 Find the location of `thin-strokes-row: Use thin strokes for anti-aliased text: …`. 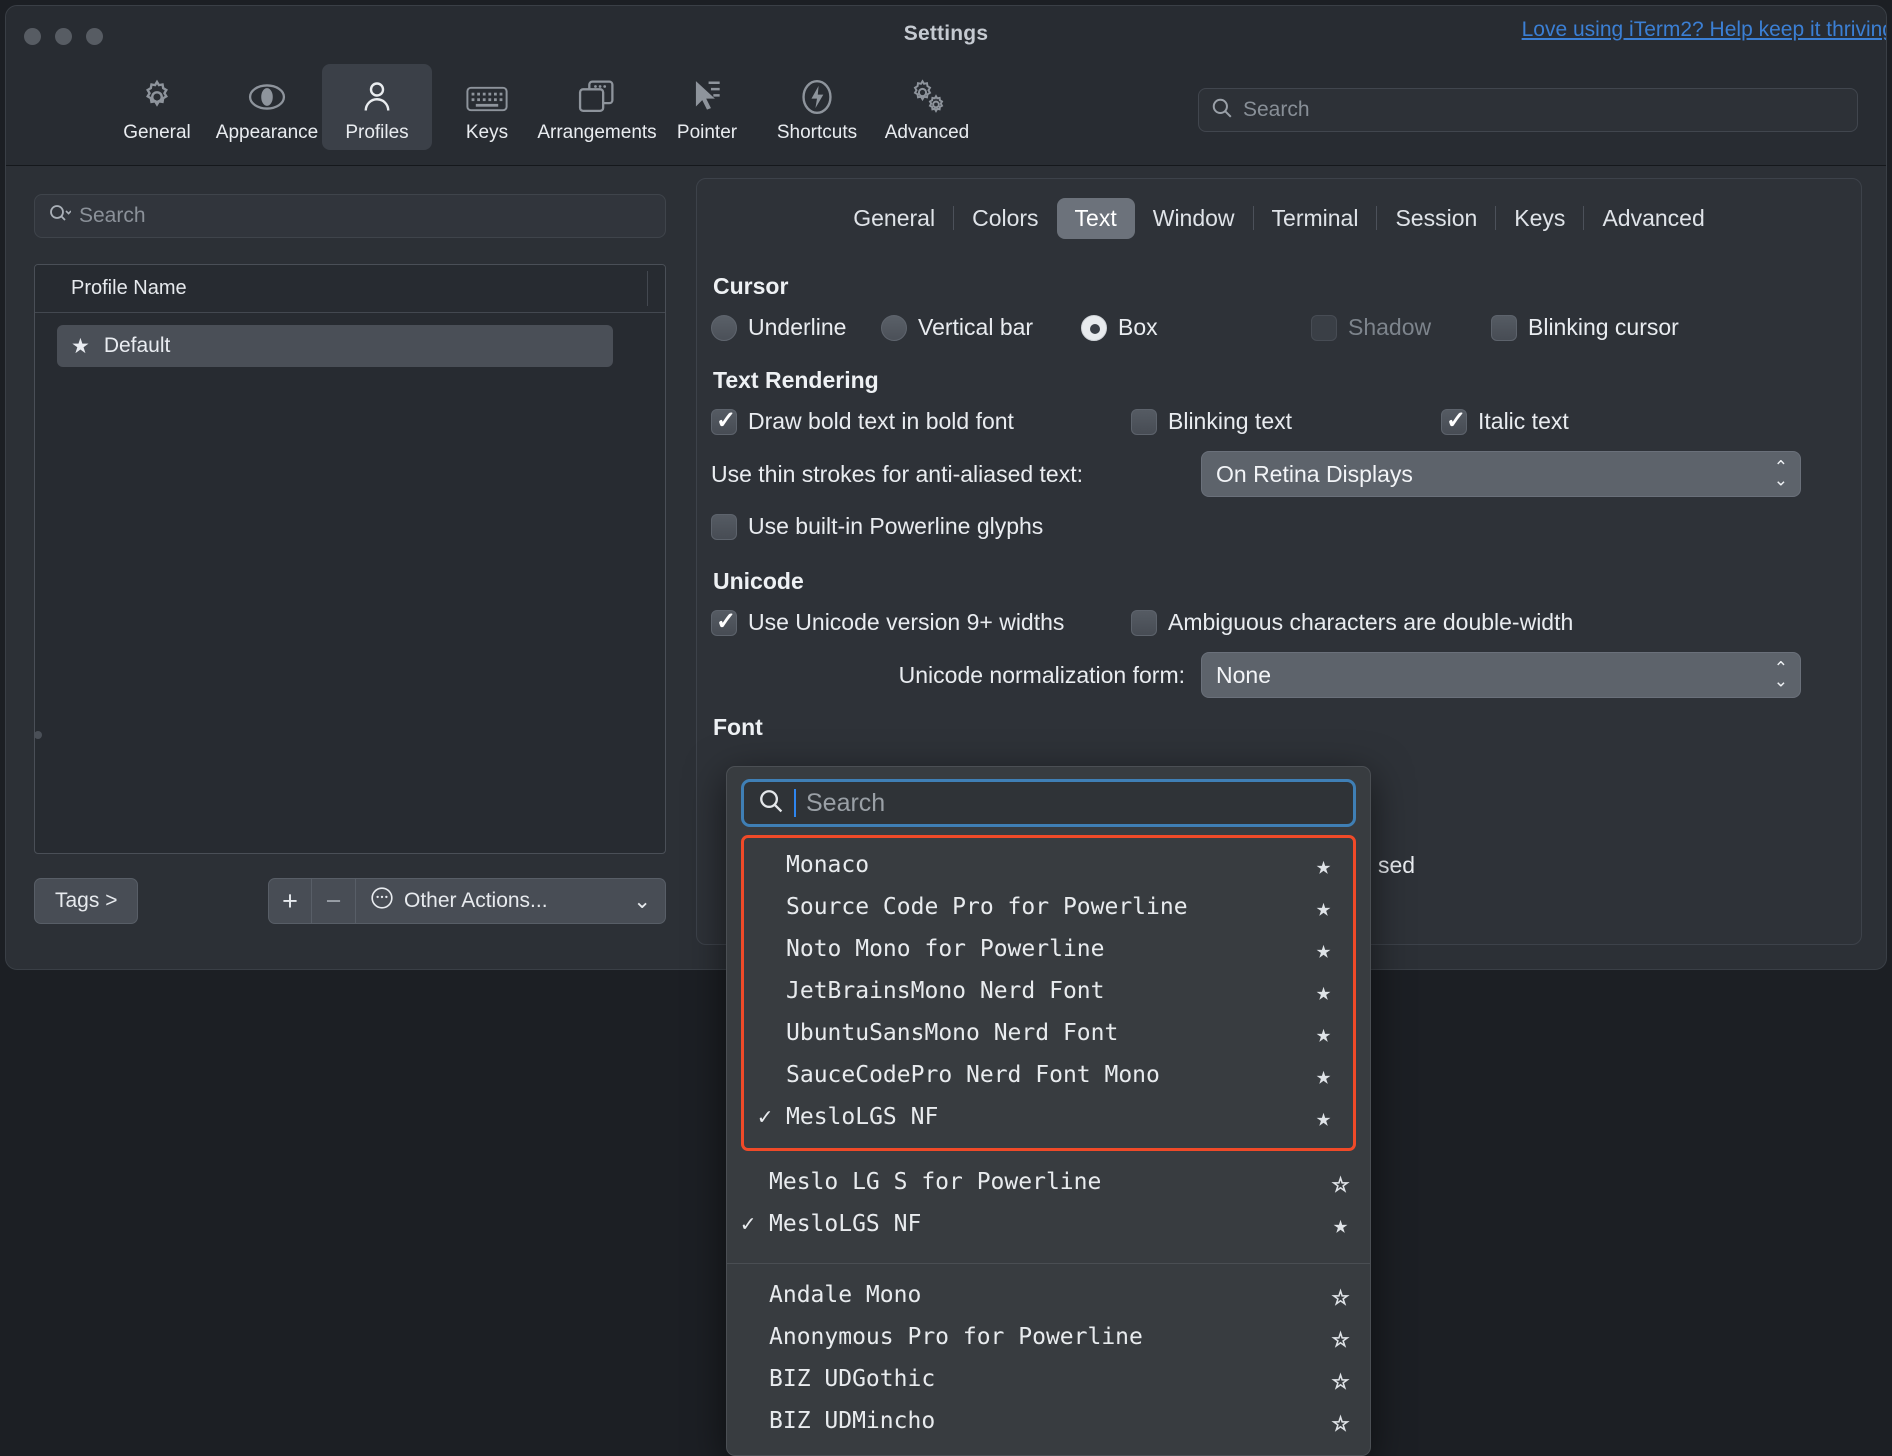

thin-strokes-row: Use thin strokes for anti-aliased text: … is located at coordinates (1273, 474).